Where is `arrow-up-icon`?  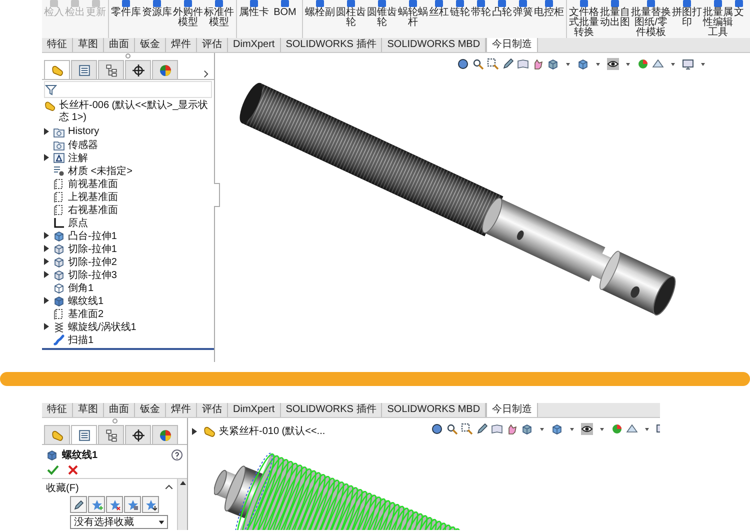 arrow-up-icon is located at coordinates (182, 483).